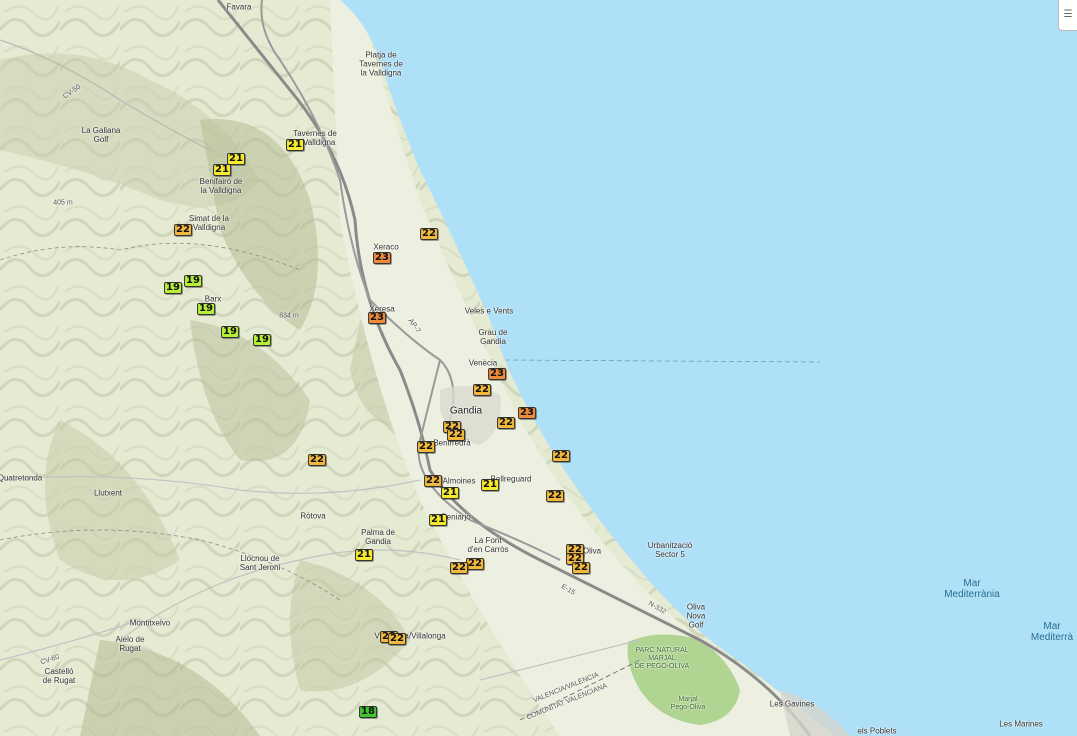 Image resolution: width=1077 pixels, height=736 pixels. What do you see at coordinates (483, 363) in the screenshot?
I see `label-venecia: Venècia` at bounding box center [483, 363].